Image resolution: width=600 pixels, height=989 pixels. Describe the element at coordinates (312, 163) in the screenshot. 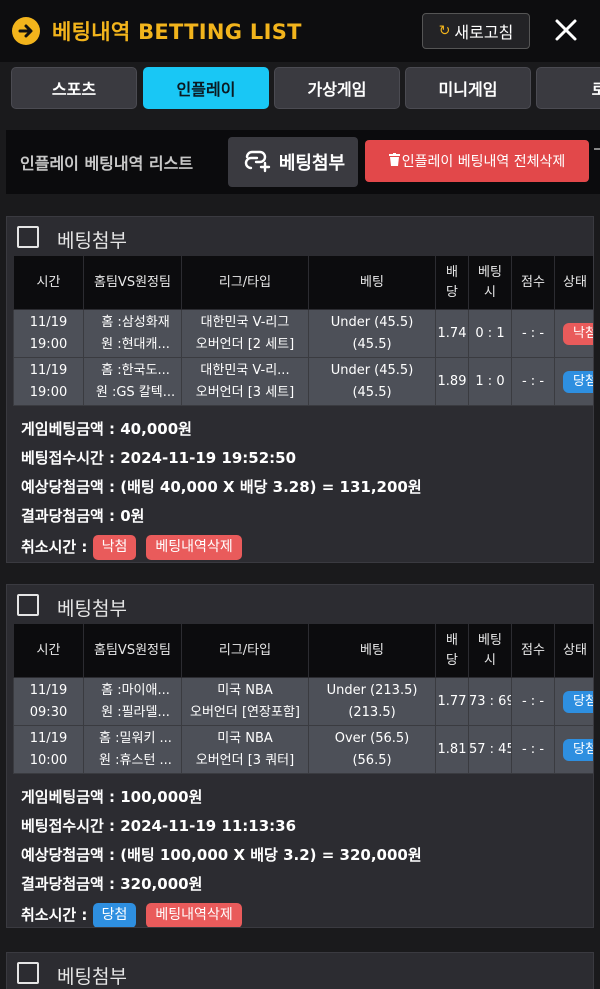

I see `attach-bet-label: 베팅첨부` at that location.